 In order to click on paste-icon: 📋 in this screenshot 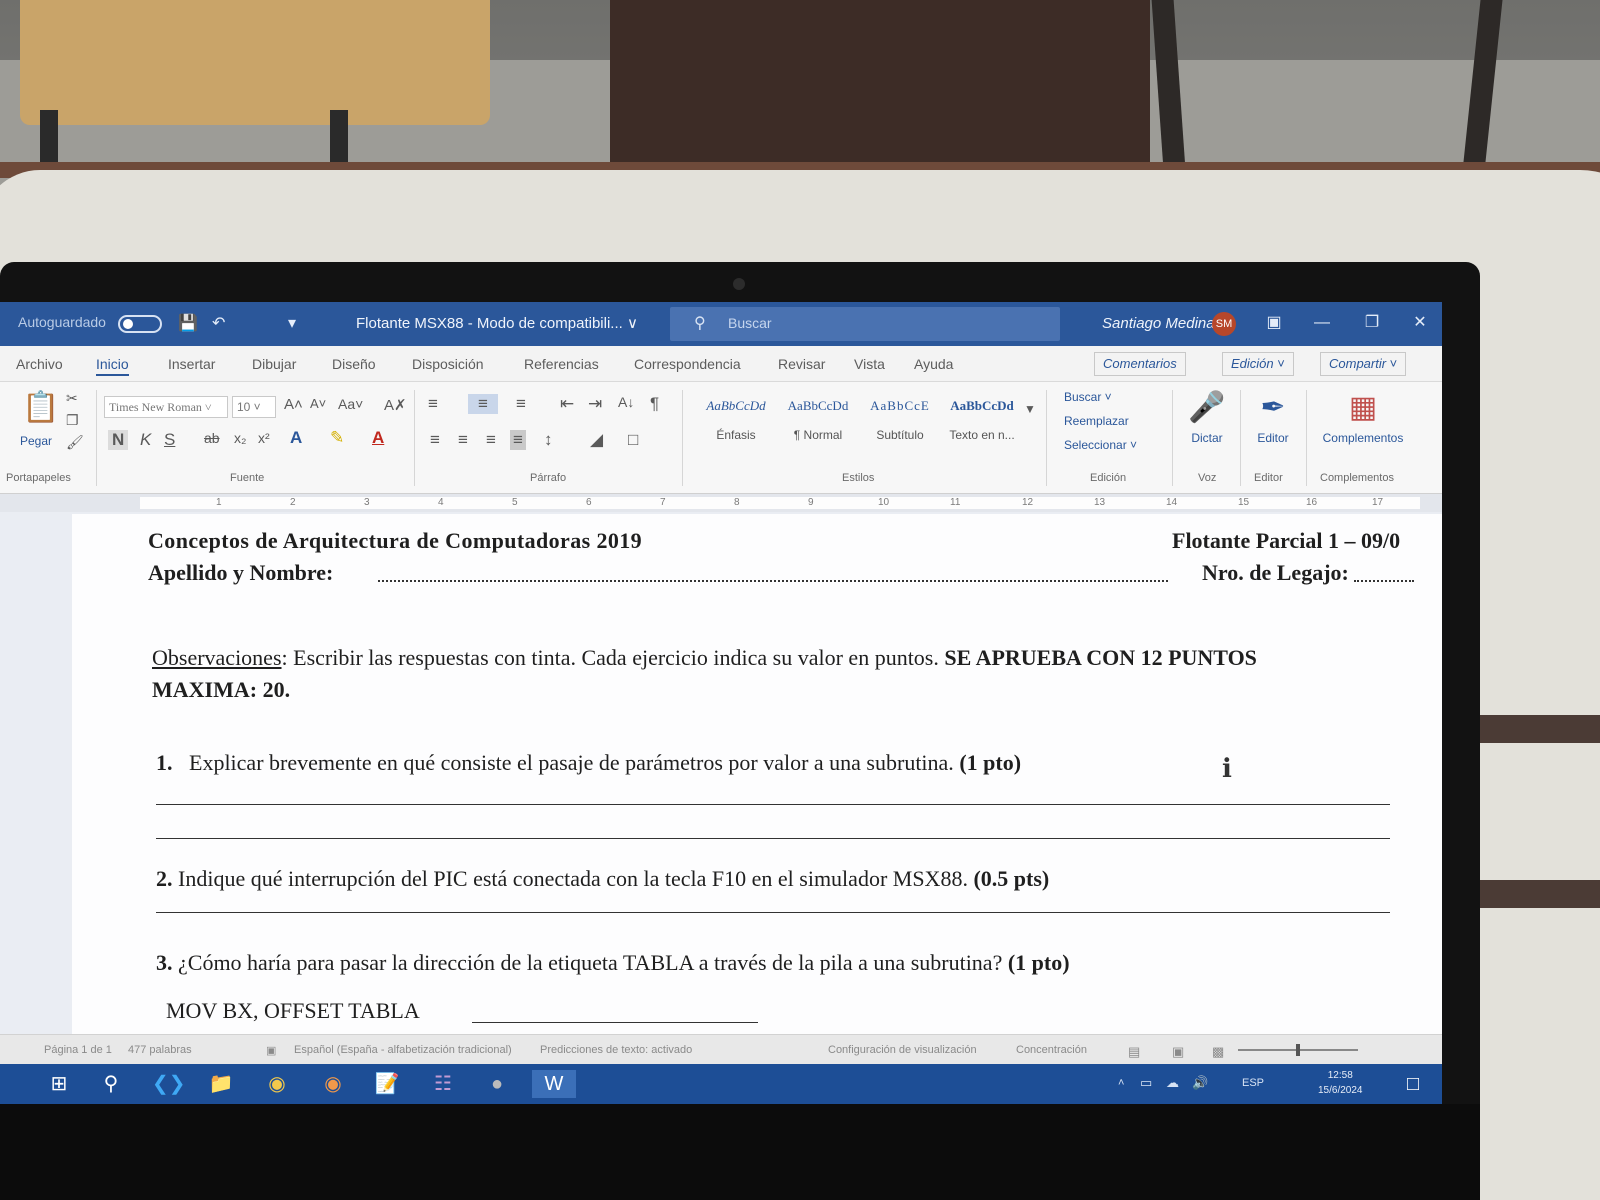, I will do `click(40, 407)`.